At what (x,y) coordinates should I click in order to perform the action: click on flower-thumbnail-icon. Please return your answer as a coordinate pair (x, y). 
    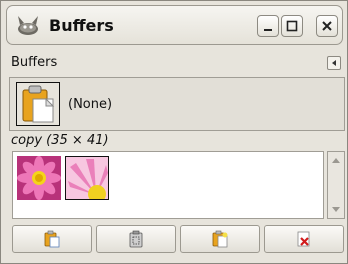
    Looking at the image, I should click on (39, 178).